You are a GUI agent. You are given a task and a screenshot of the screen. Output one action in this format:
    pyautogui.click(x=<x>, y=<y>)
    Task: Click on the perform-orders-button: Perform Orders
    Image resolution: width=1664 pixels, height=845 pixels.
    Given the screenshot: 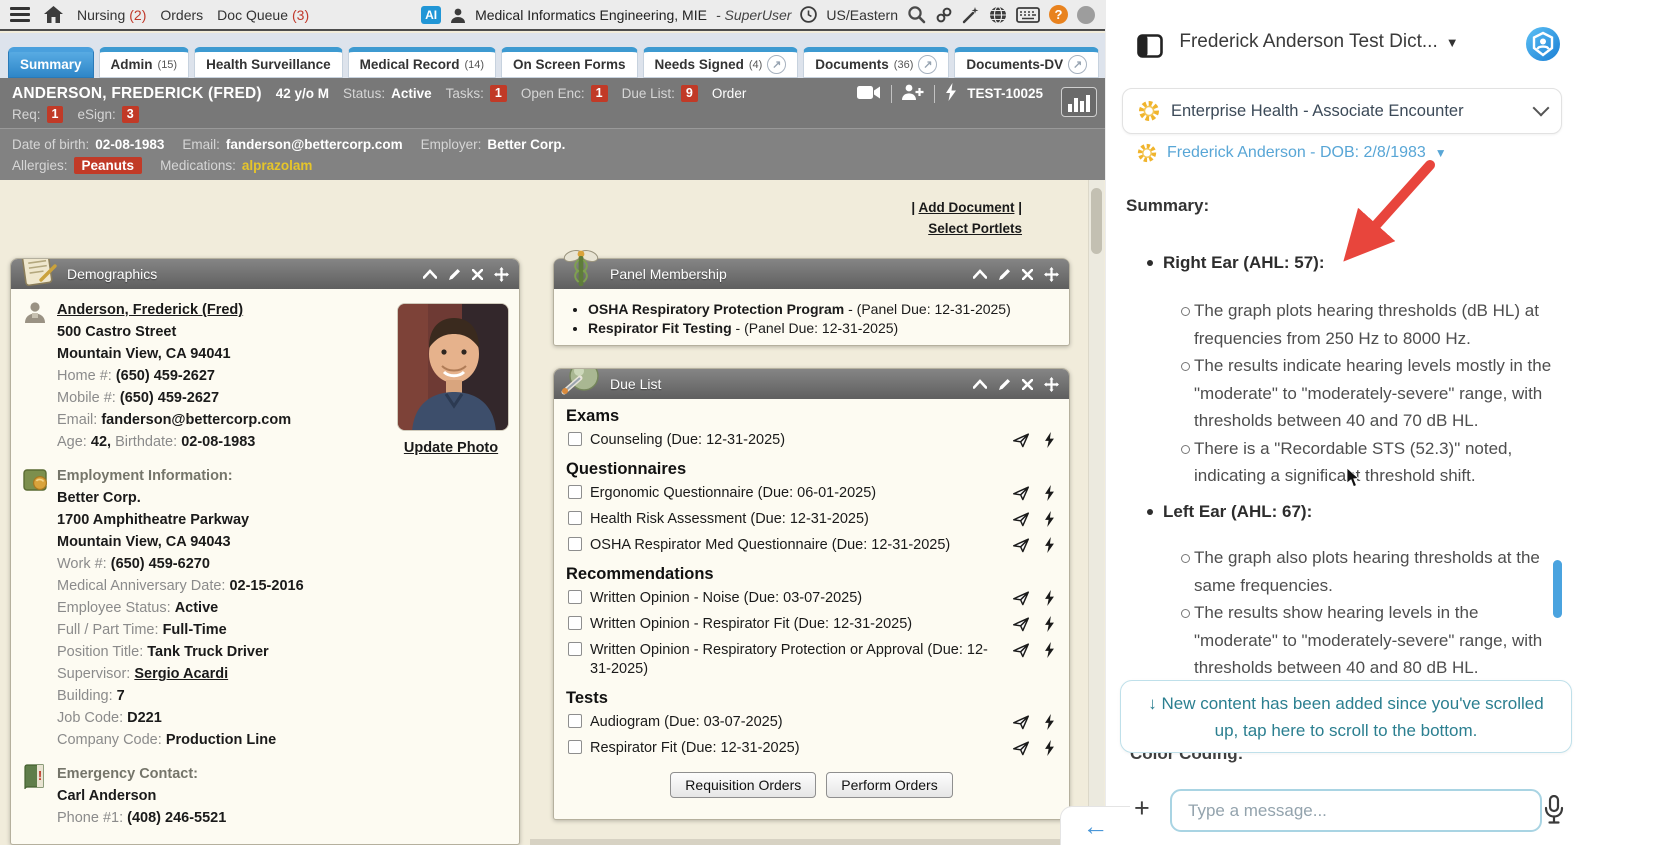 What is the action you would take?
    pyautogui.click(x=889, y=785)
    